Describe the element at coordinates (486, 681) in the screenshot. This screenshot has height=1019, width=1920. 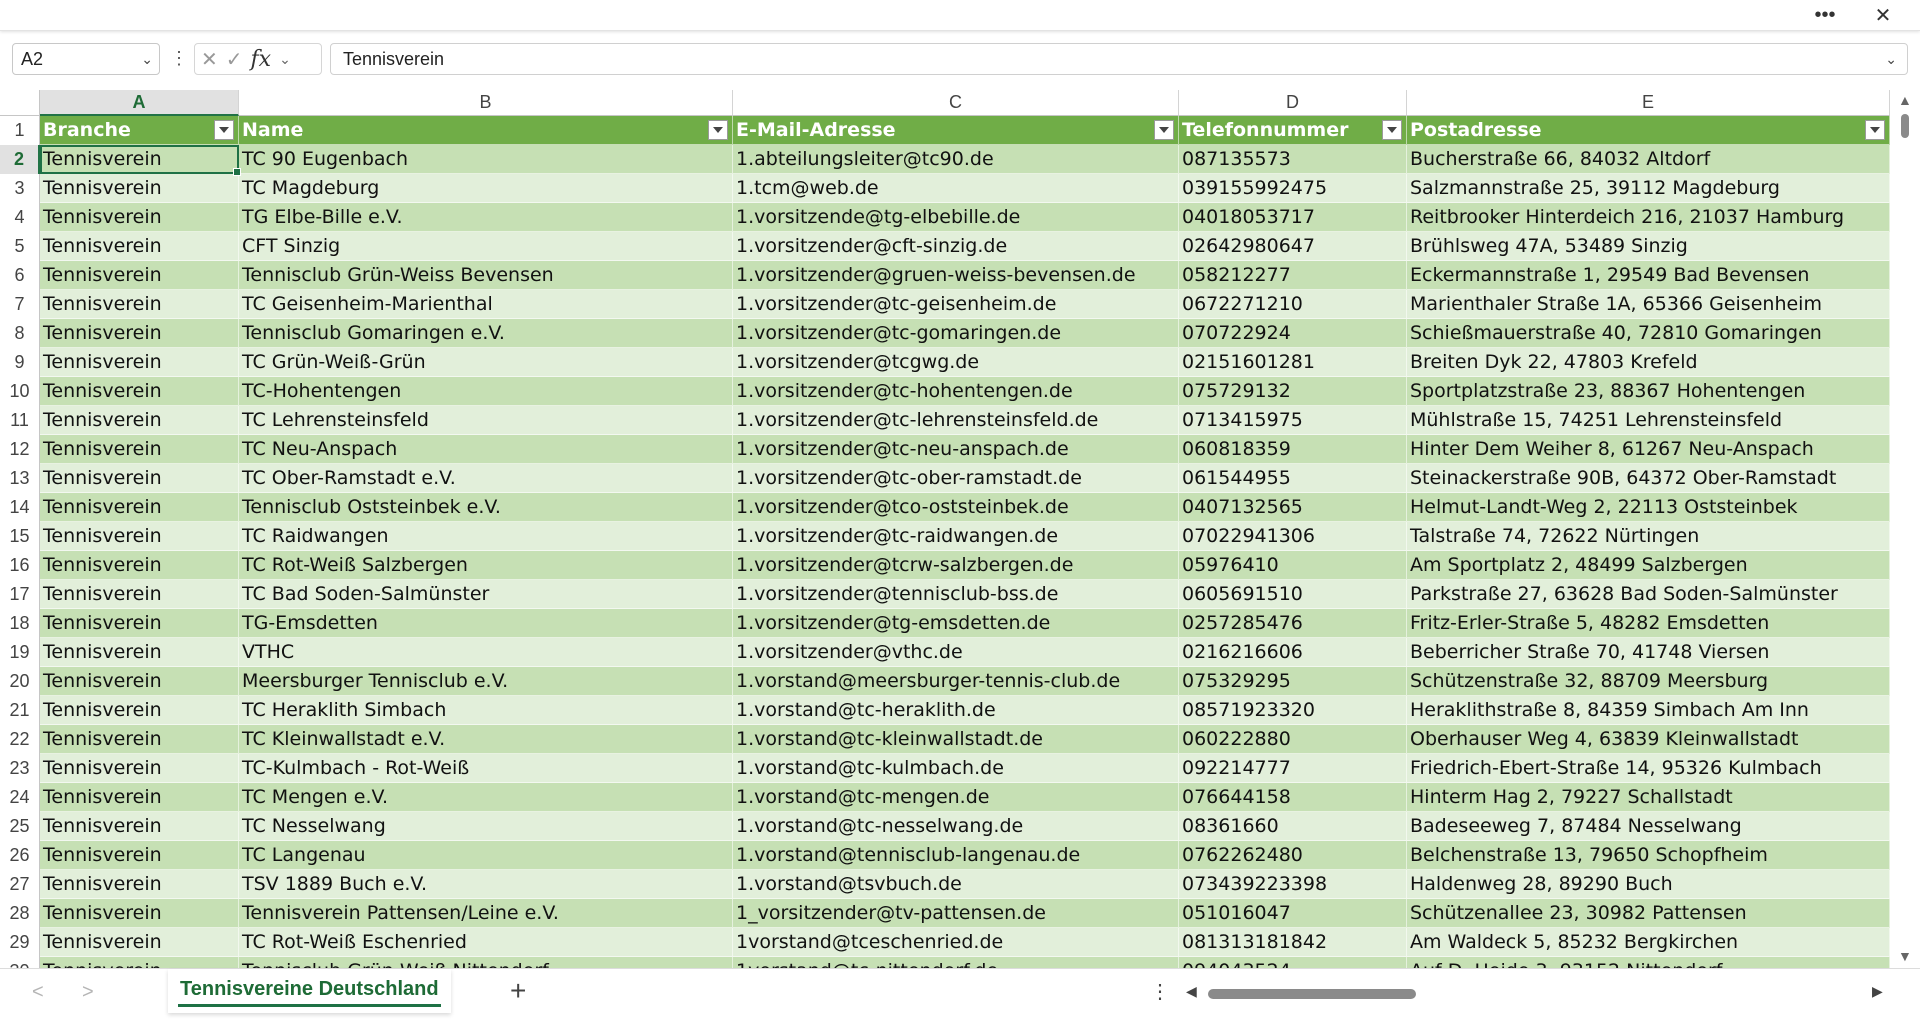
I see `table-cell: Meersburger Tennisclub e.V.` at that location.